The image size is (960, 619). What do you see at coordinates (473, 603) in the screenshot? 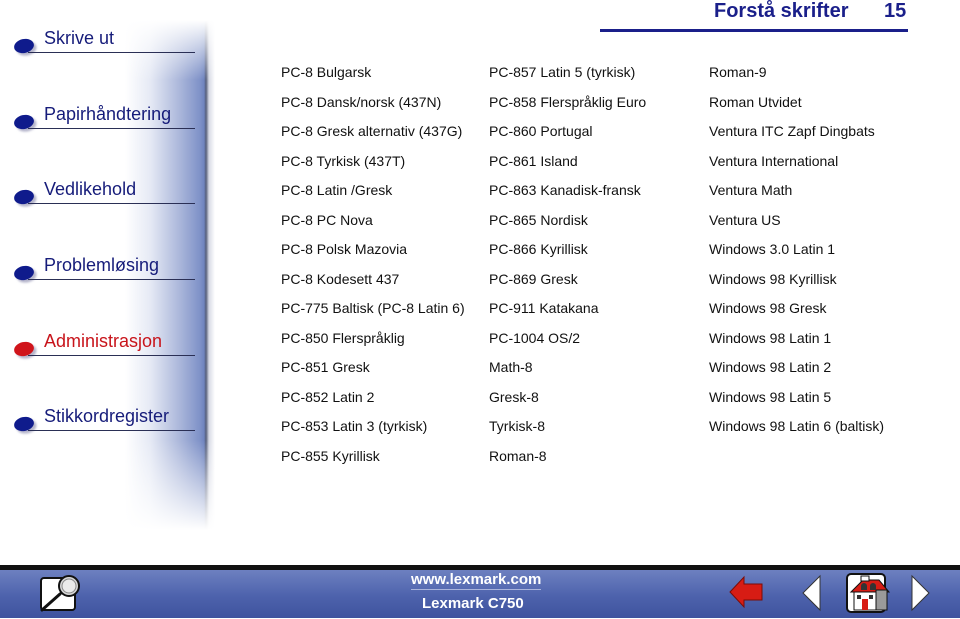
I see `product-name: Lexmark C750` at bounding box center [473, 603].